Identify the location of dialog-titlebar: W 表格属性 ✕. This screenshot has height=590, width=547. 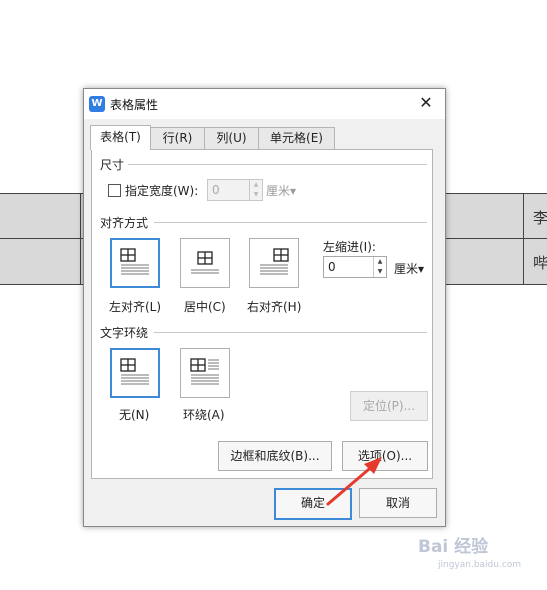
(264, 104).